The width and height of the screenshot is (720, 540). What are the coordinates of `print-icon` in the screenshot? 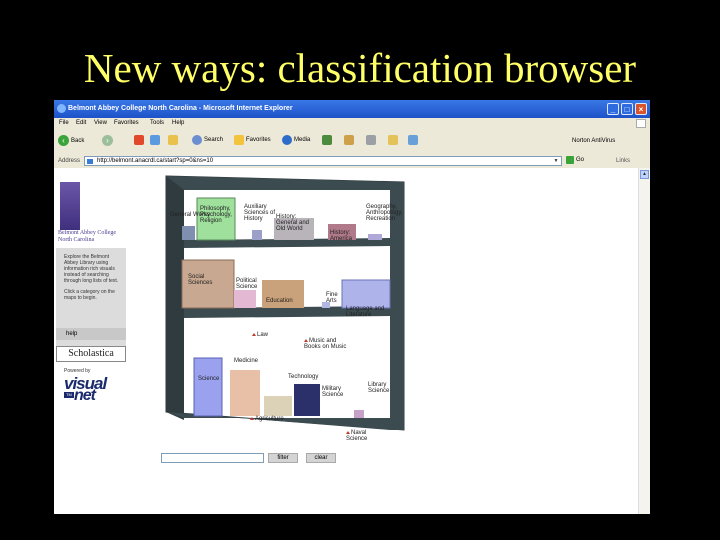 It's located at (371, 140).